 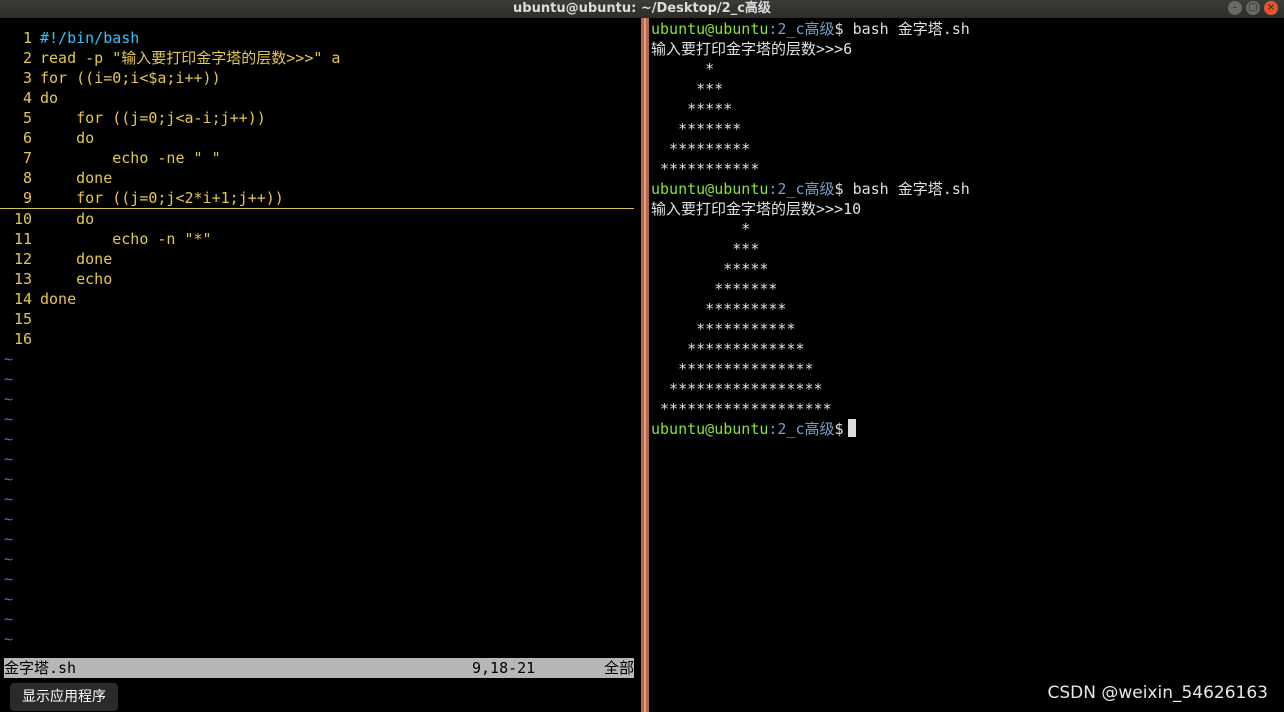 I want to click on output-line: *************, so click(x=728, y=349).